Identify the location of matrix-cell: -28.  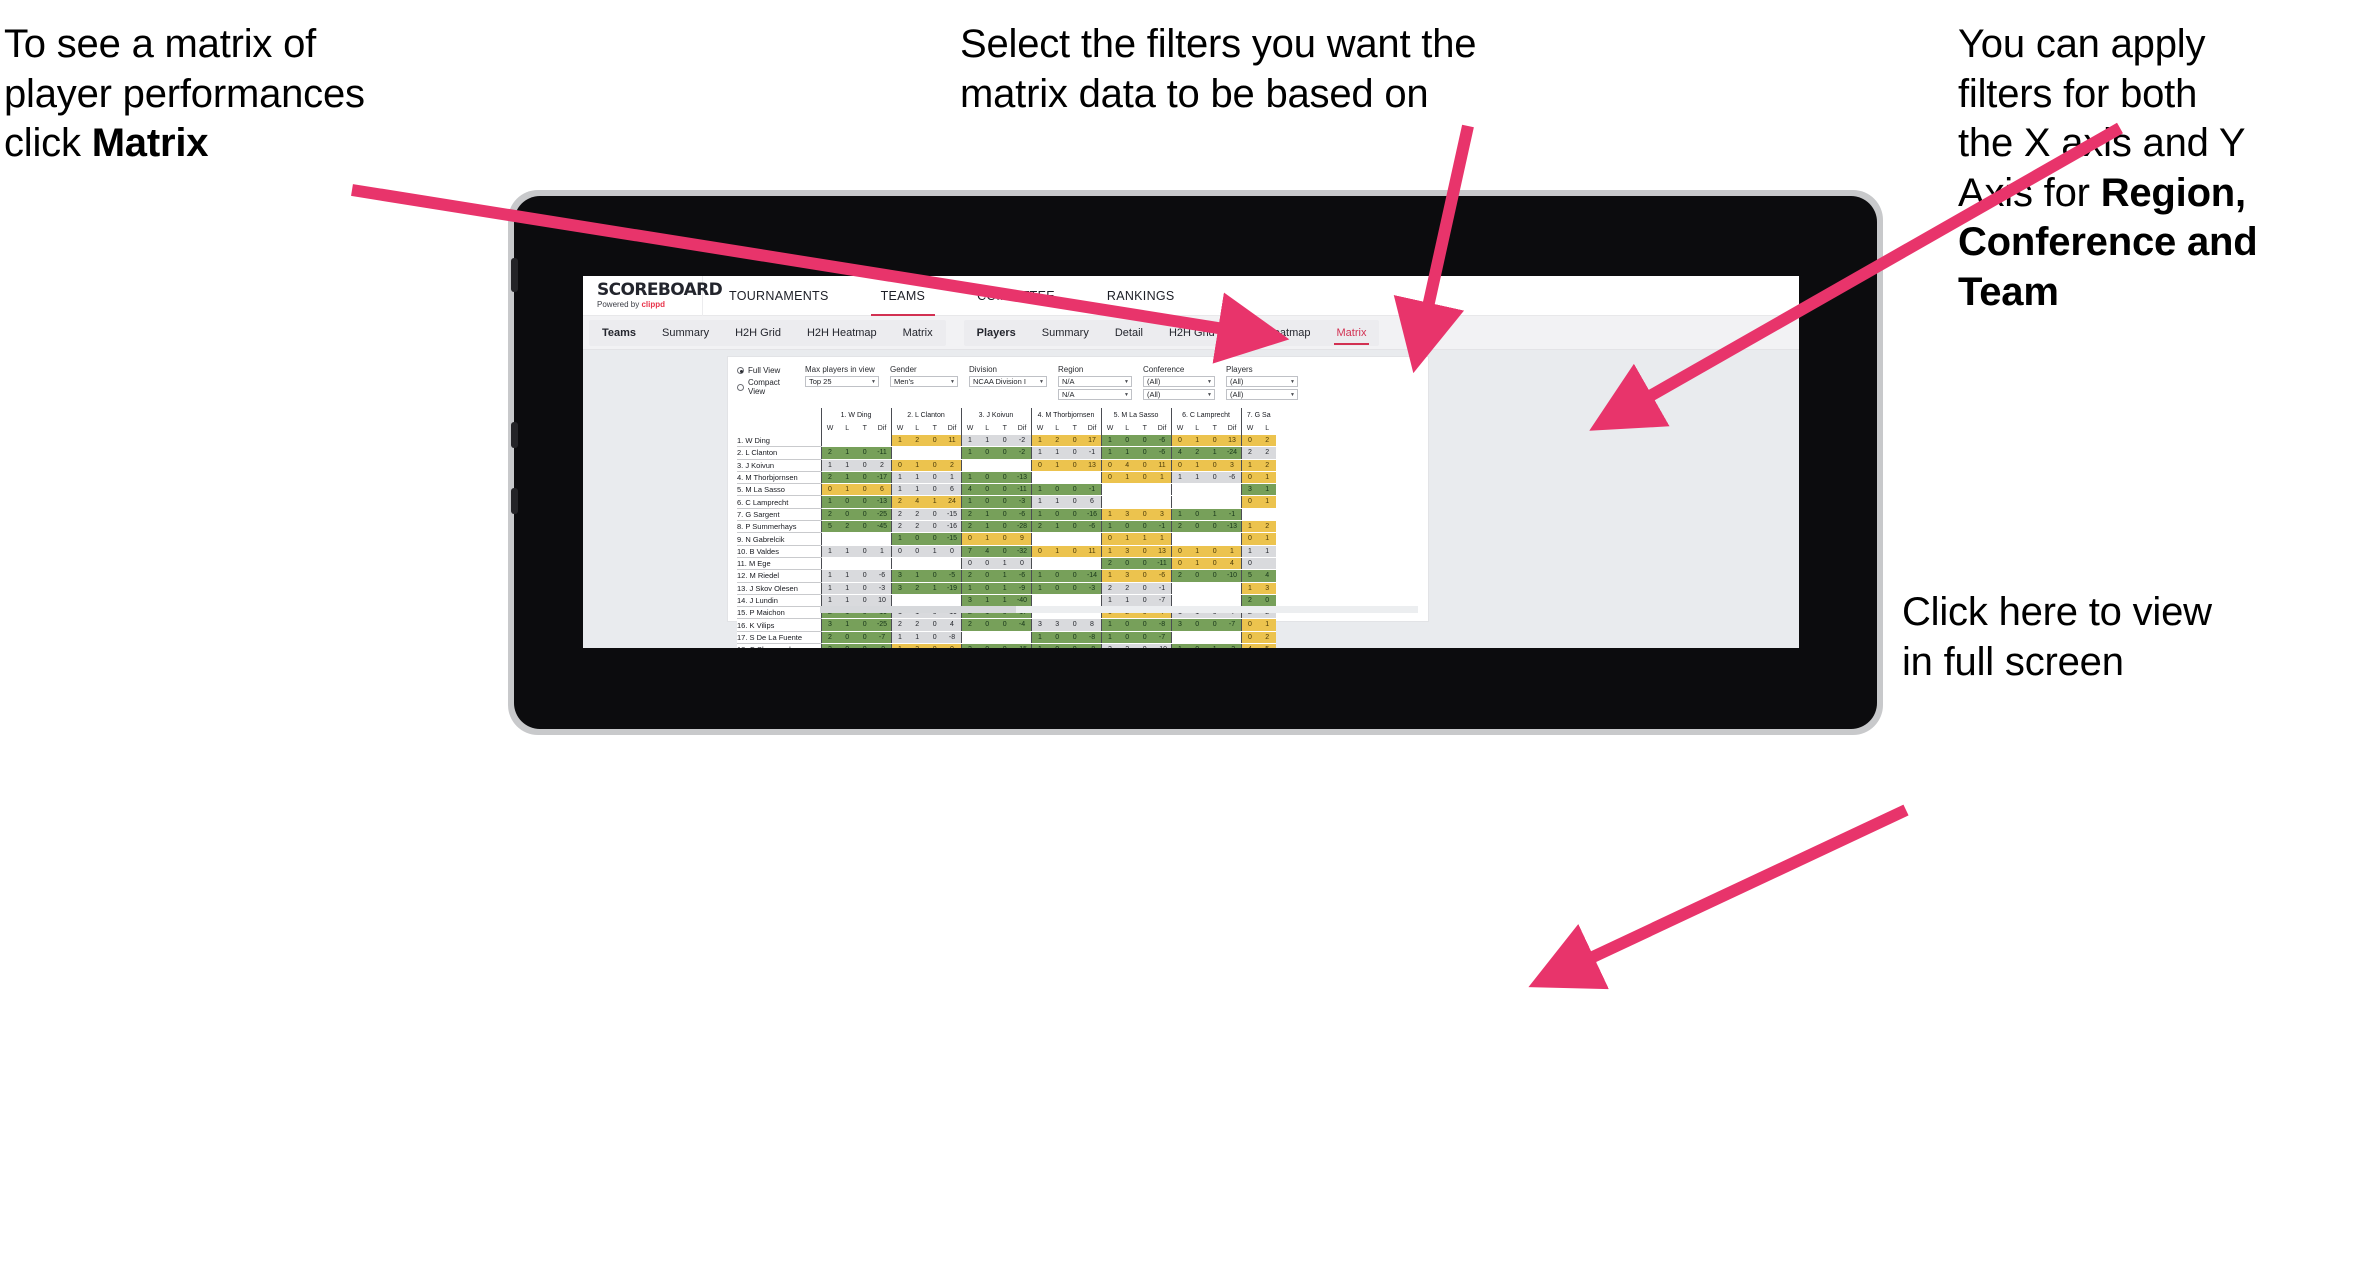
(1022, 527).